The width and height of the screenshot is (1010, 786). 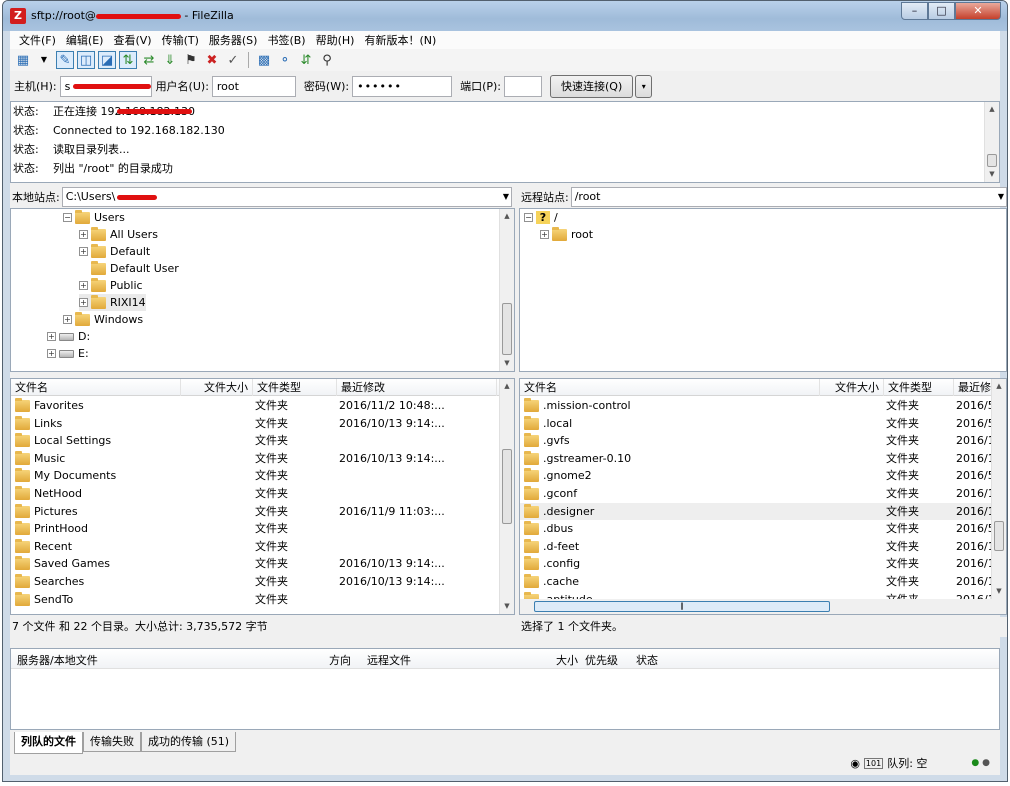 What do you see at coordinates (998, 489) in the screenshot?
I see `remote-list-scrollbar: ▲ ▼` at bounding box center [998, 489].